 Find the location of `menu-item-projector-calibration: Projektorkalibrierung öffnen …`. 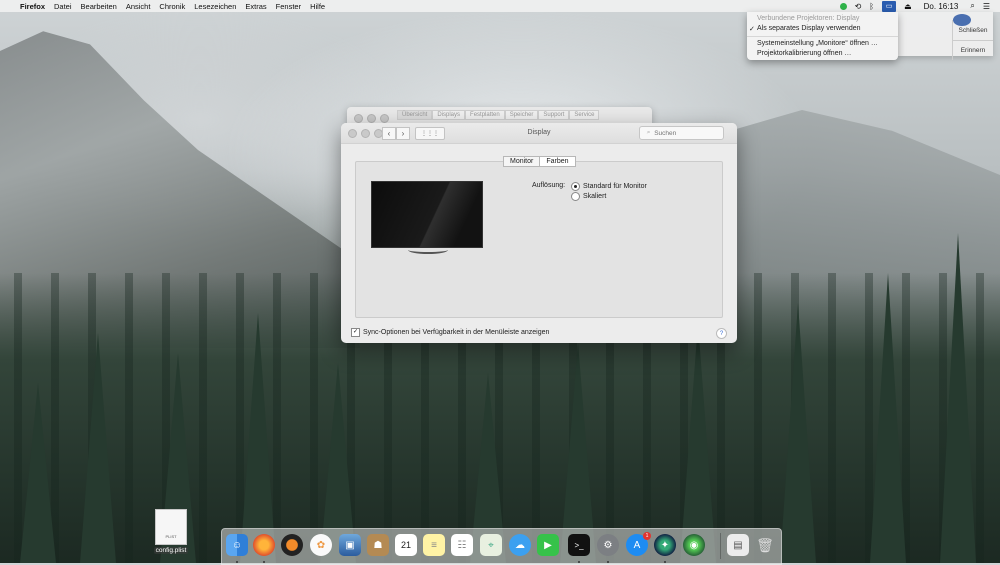

menu-item-projector-calibration: Projektorkalibrierung öffnen … is located at coordinates (804, 53).